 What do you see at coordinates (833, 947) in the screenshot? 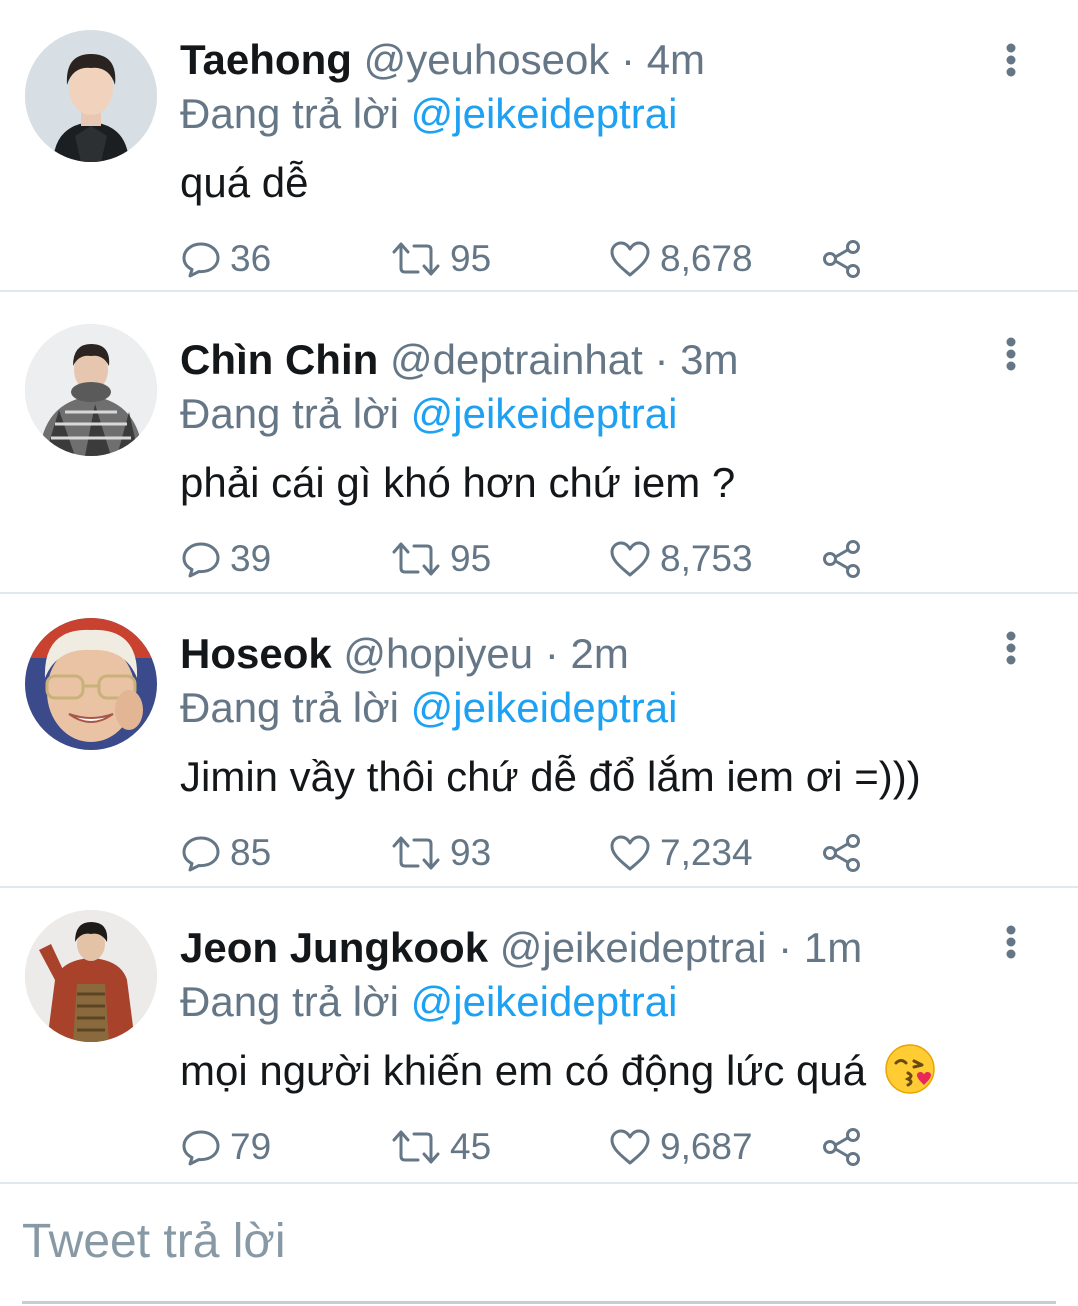
I see `timestamp: 1m` at bounding box center [833, 947].